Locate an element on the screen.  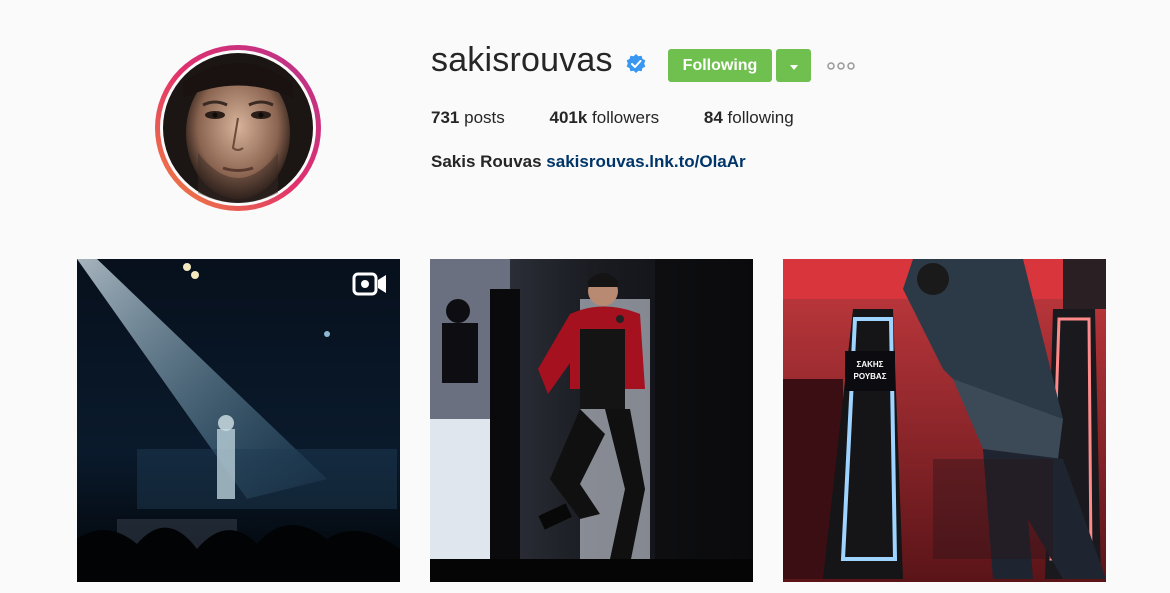
profile-bio: Sakis Rouvas sakisrouvas.lnk.to/OlaAr is located at coordinates (588, 162).